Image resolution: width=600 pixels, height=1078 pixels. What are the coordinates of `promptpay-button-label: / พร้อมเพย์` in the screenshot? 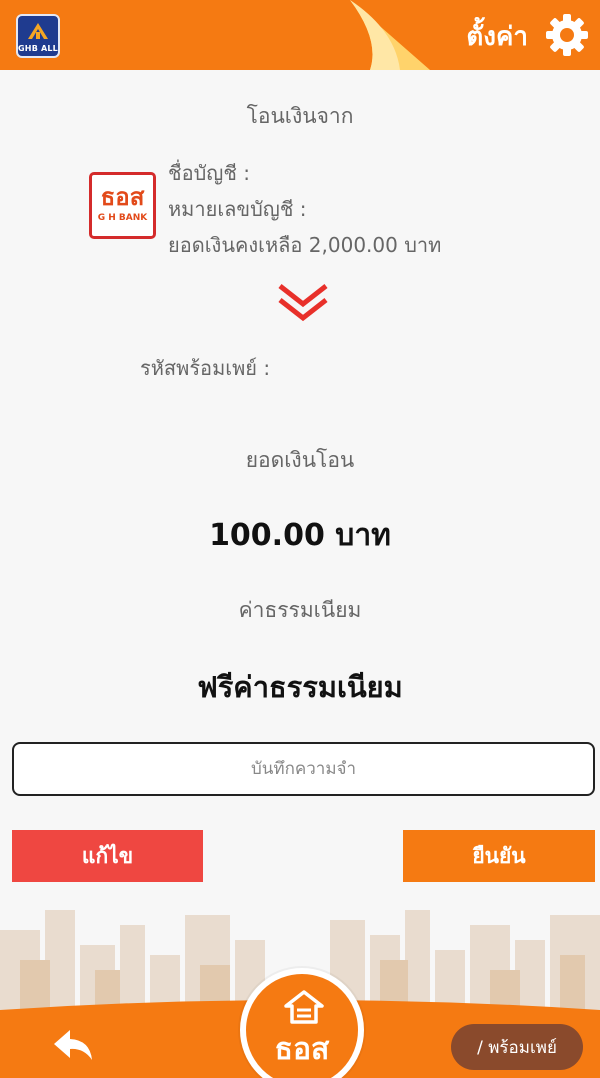 It's located at (517, 1047).